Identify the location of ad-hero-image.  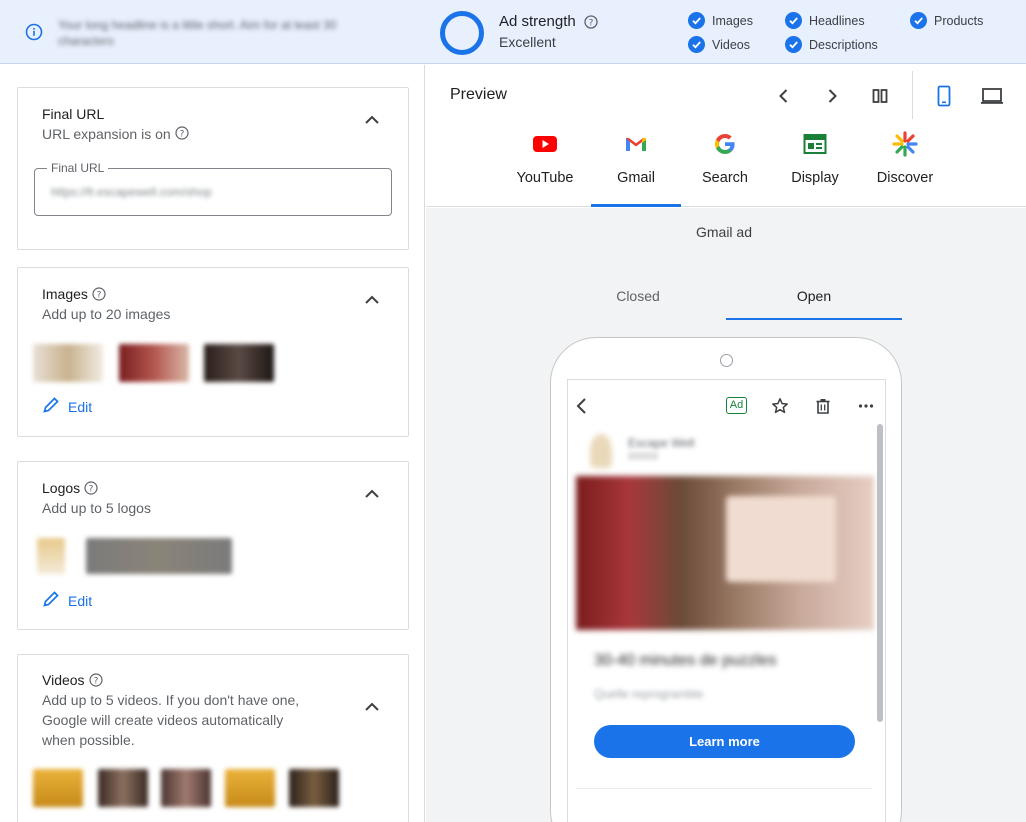
(725, 553).